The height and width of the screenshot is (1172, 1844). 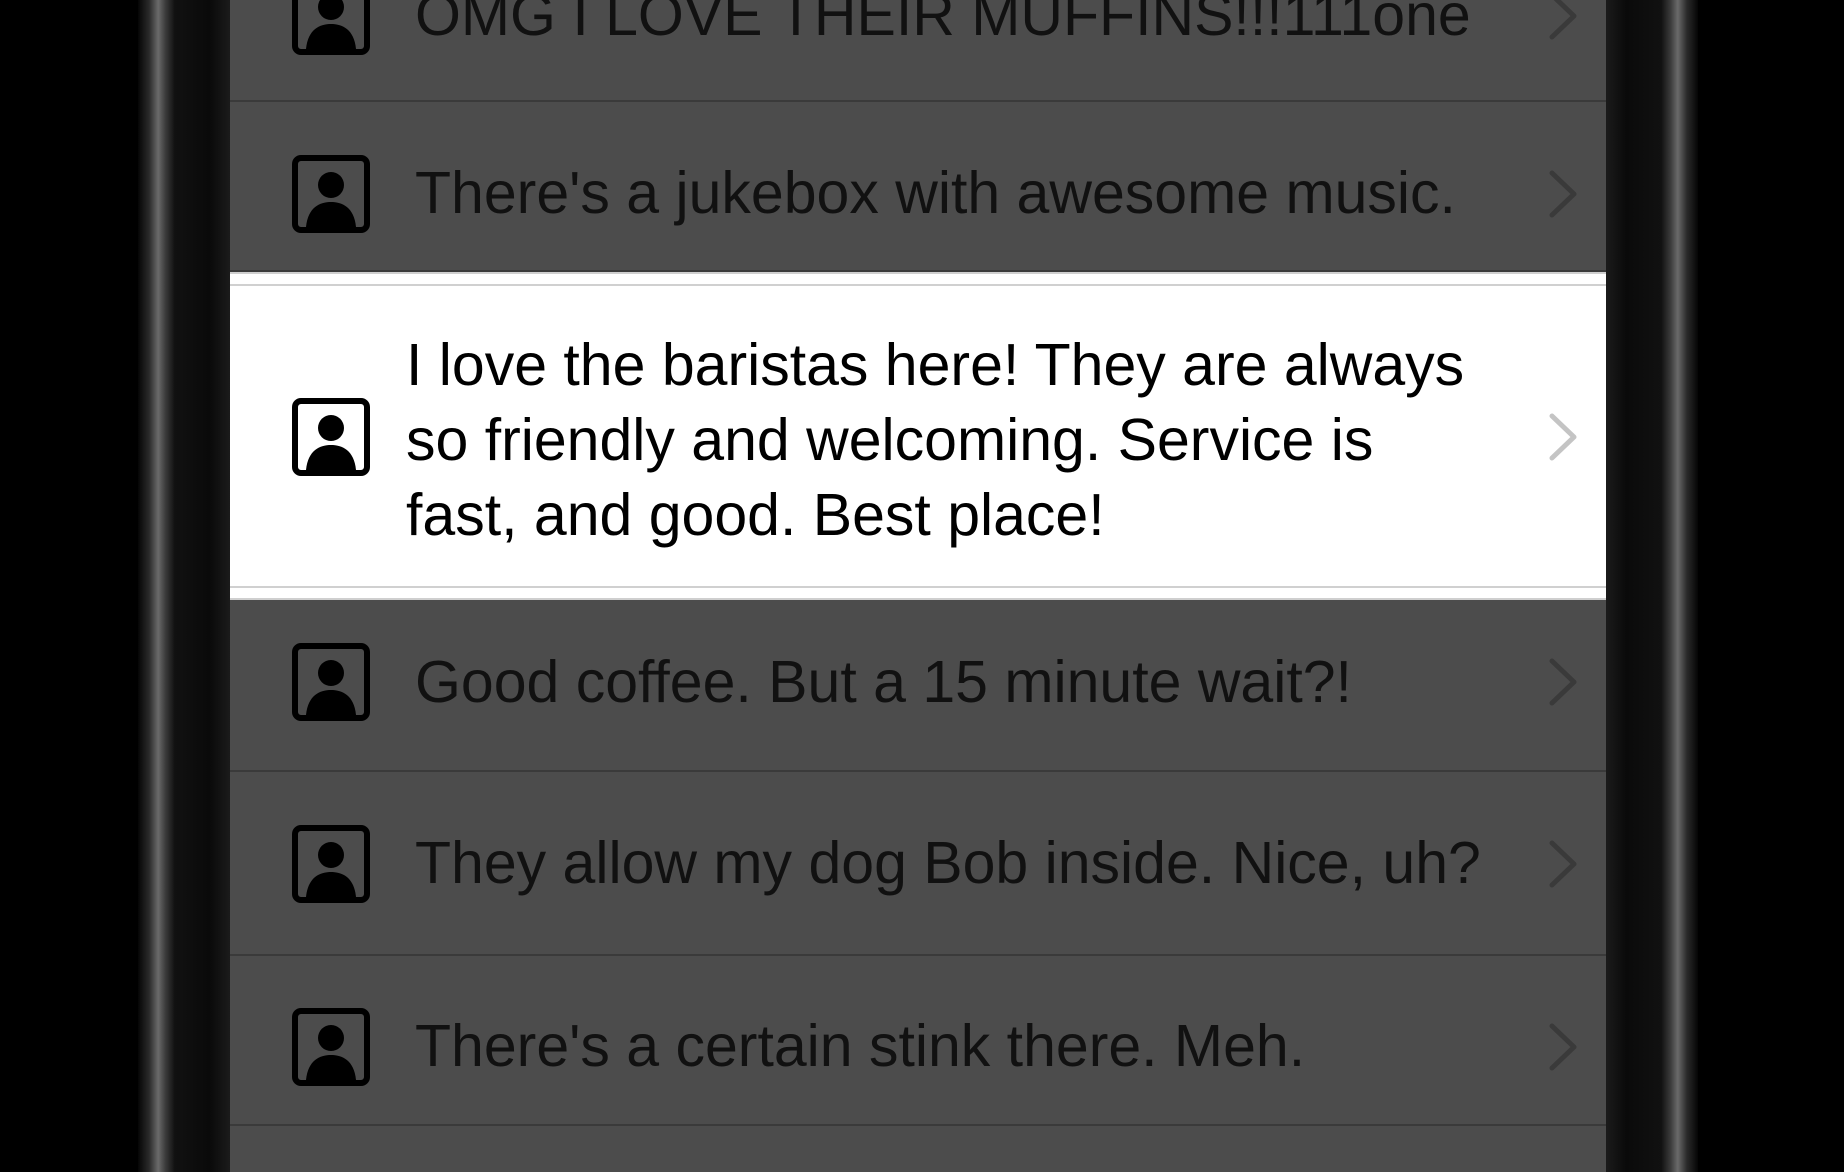 I want to click on review-row: There's a jukebox with awesome music., so click(x=918, y=187).